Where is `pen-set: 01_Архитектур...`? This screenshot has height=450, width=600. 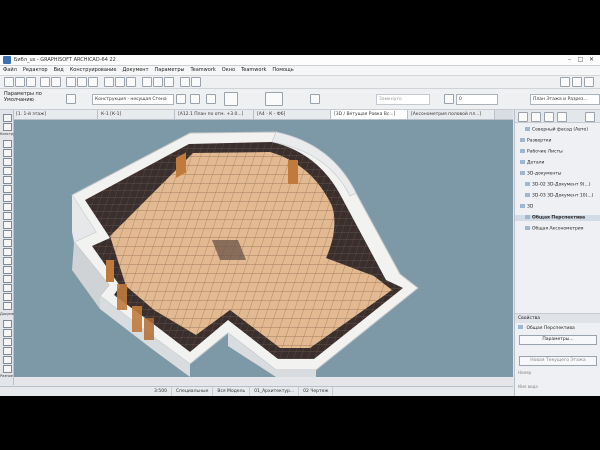 pen-set: 01_Архитектур... is located at coordinates (275, 391).